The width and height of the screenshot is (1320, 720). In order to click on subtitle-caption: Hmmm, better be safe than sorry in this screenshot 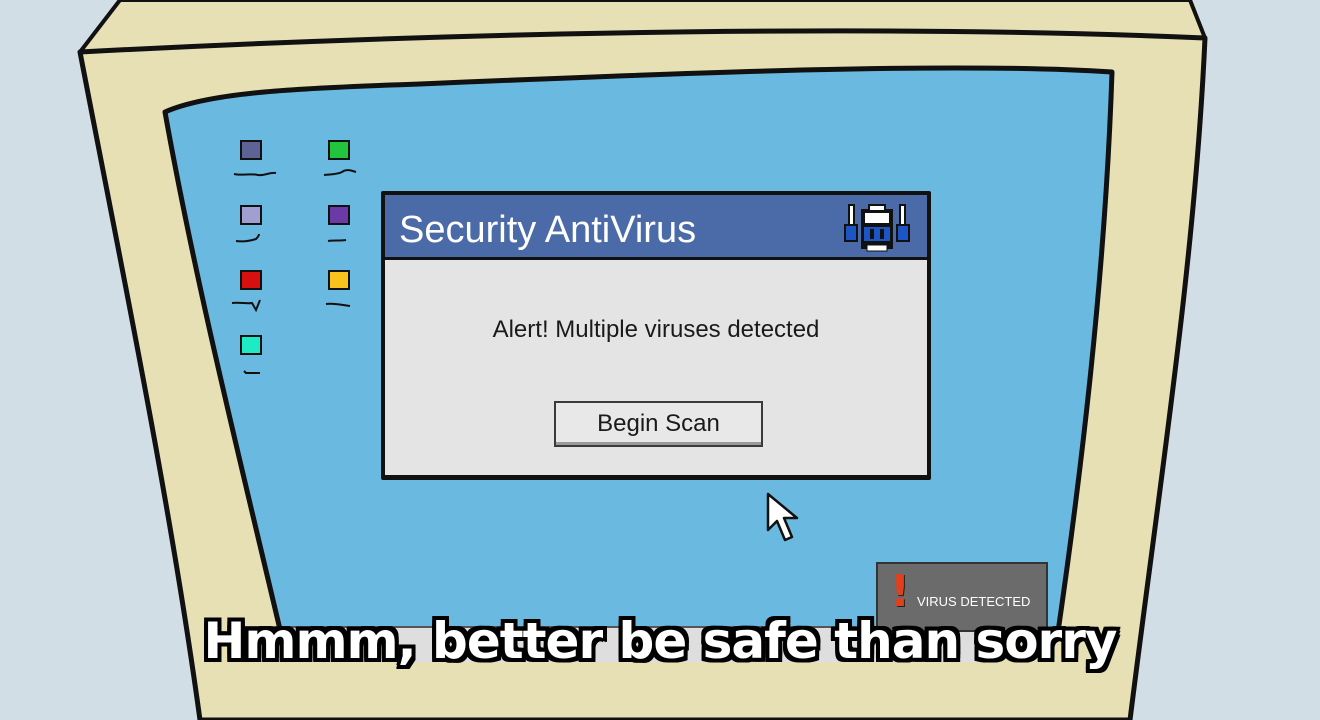, I will do `click(660, 641)`.